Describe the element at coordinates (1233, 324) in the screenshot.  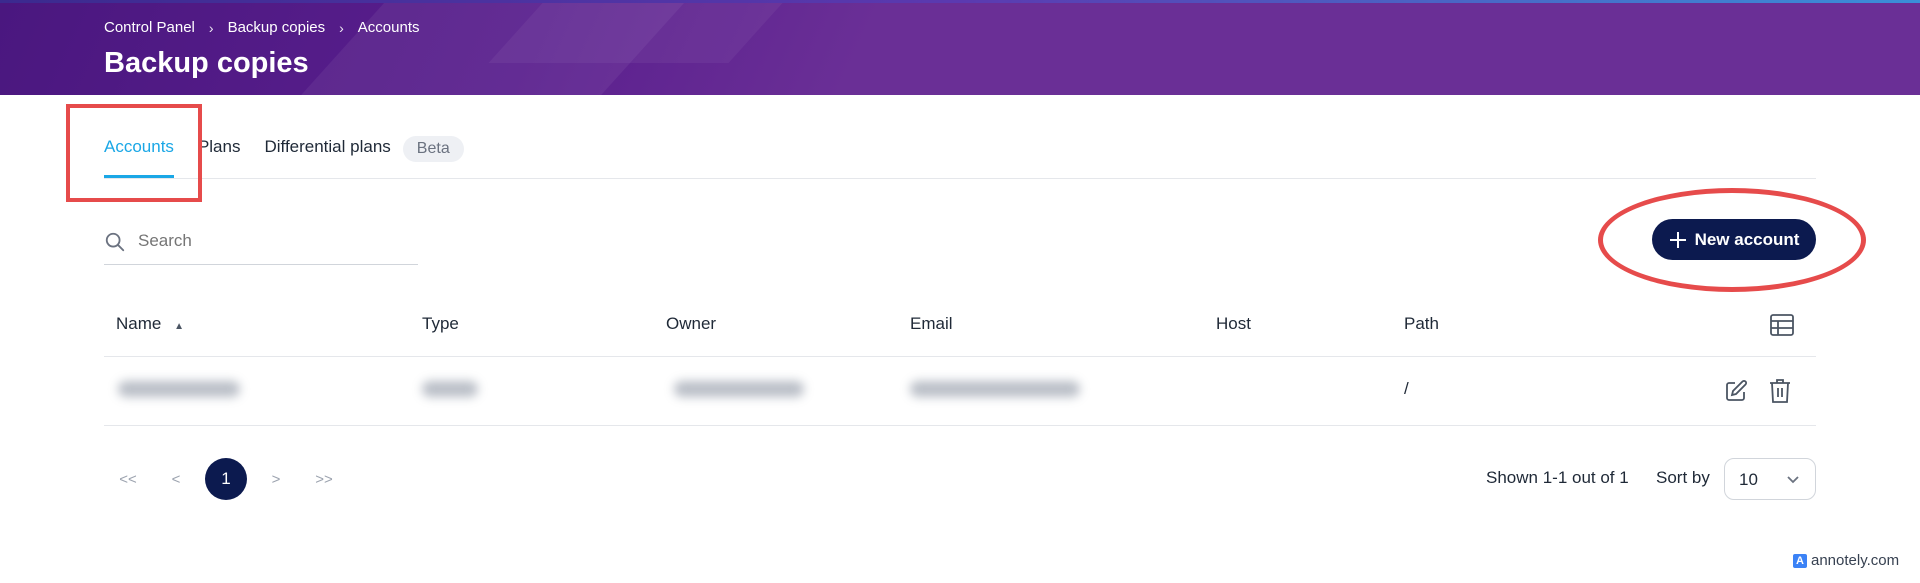
I see `column-host: Host` at that location.